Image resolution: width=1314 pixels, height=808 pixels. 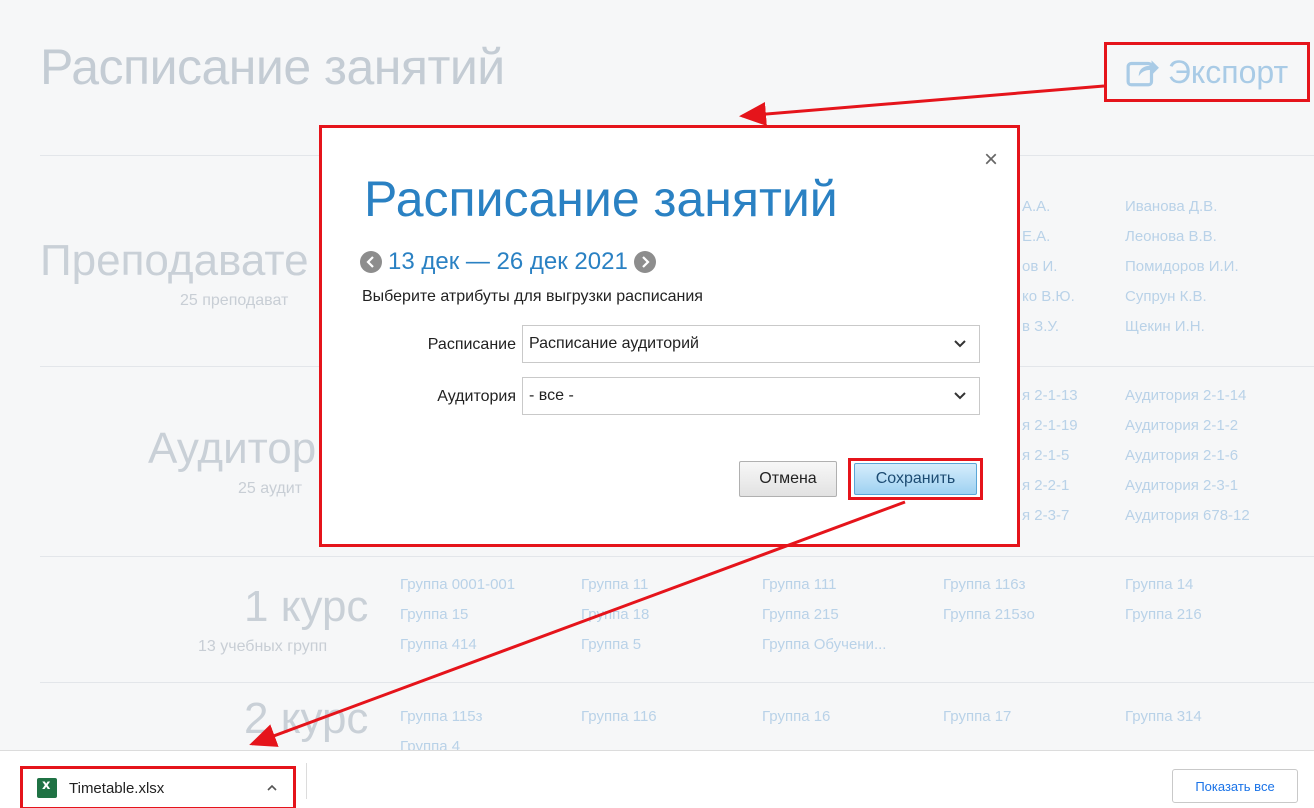 What do you see at coordinates (476, 396) in the screenshot?
I see `room-label: Аудитория` at bounding box center [476, 396].